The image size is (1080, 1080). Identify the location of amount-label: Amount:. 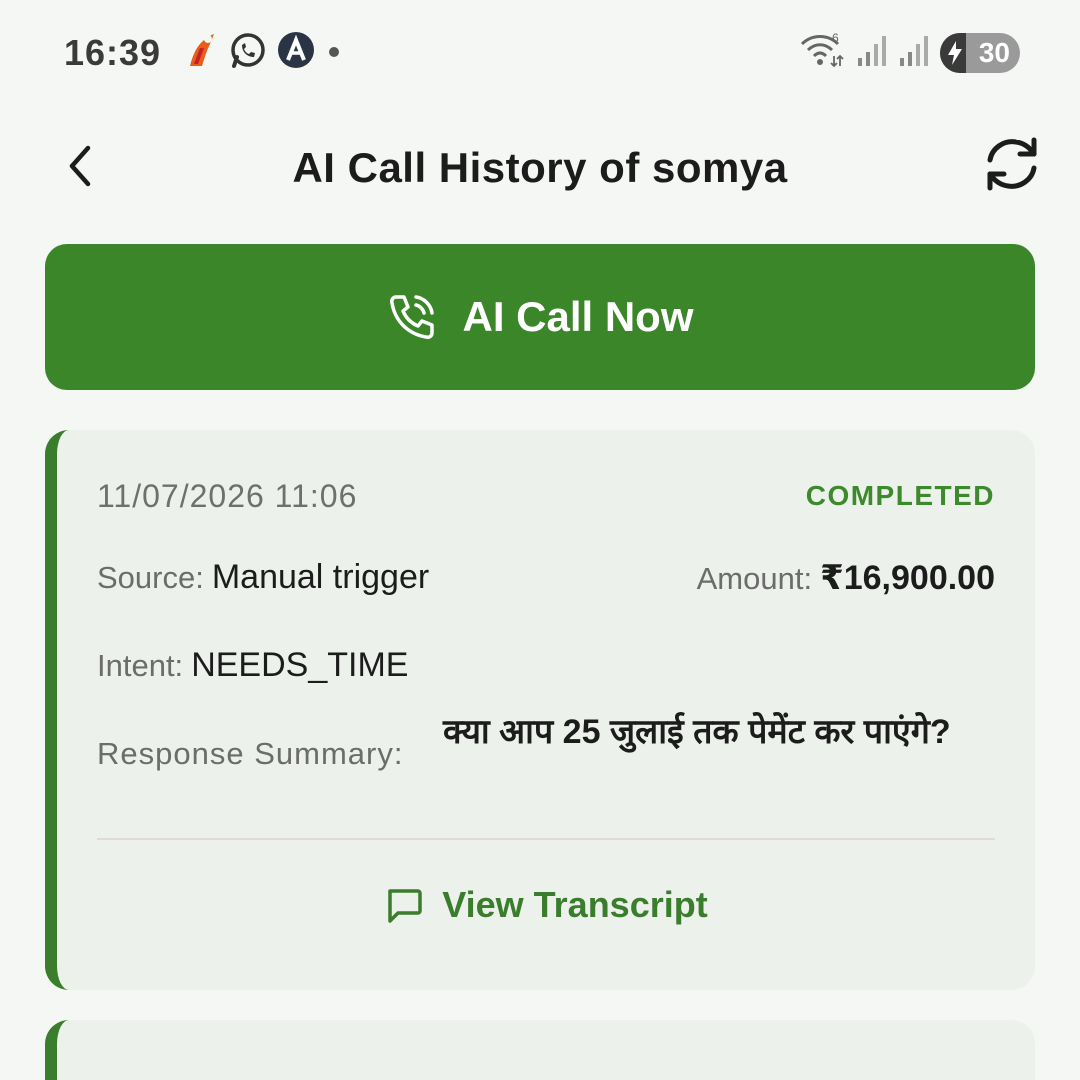
(754, 578).